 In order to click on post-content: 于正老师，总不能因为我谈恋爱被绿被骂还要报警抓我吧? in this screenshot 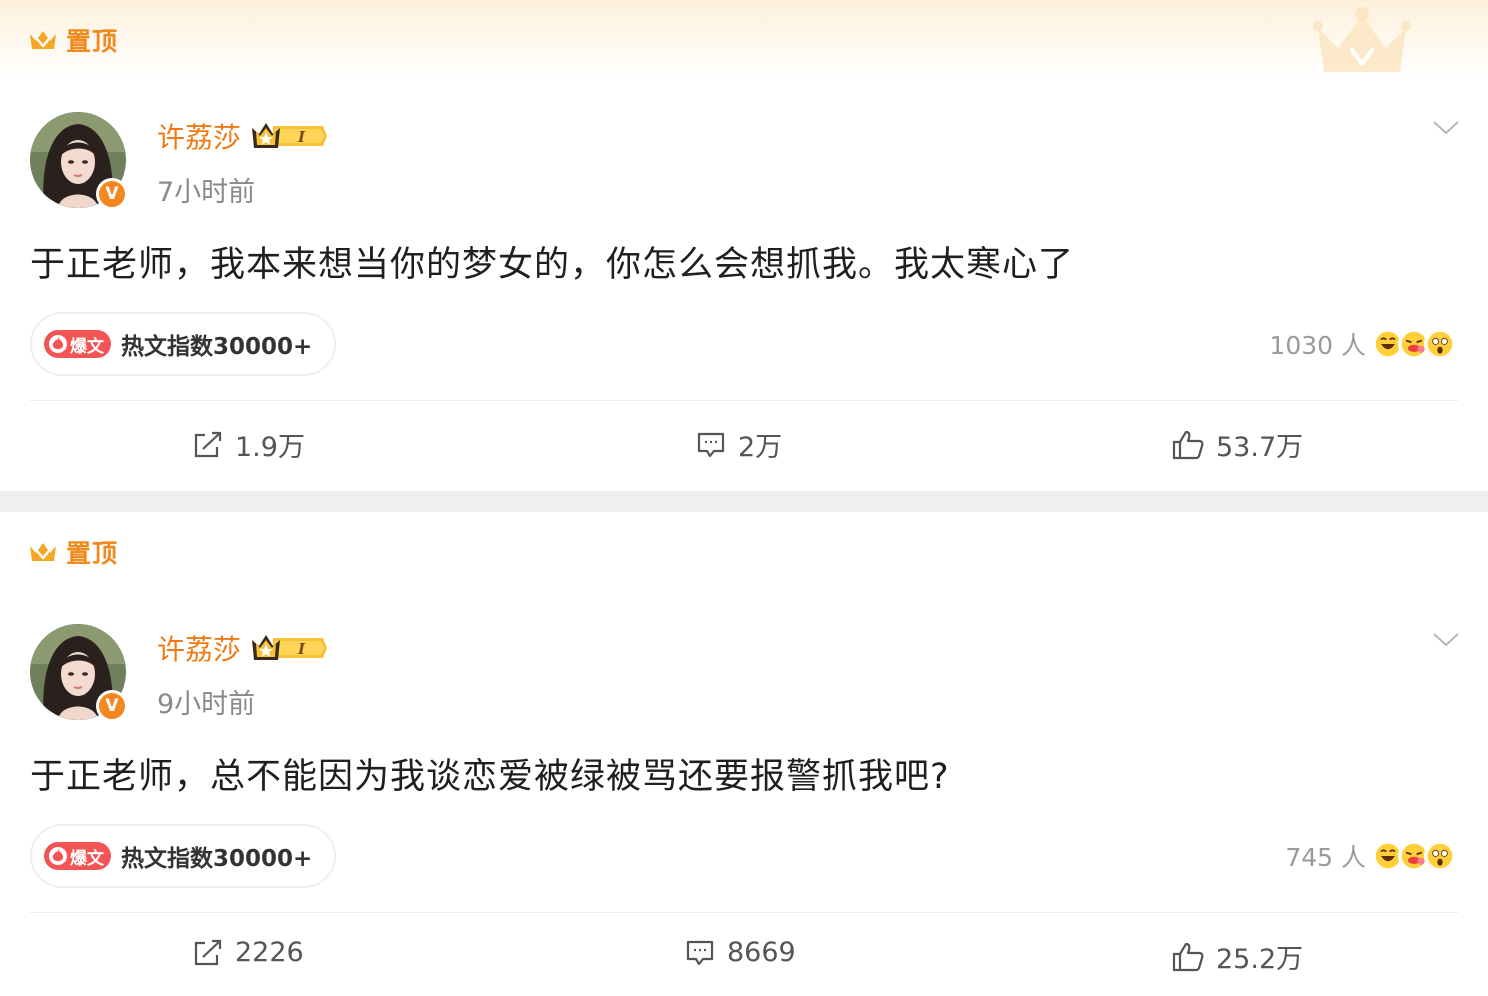, I will do `click(490, 777)`.